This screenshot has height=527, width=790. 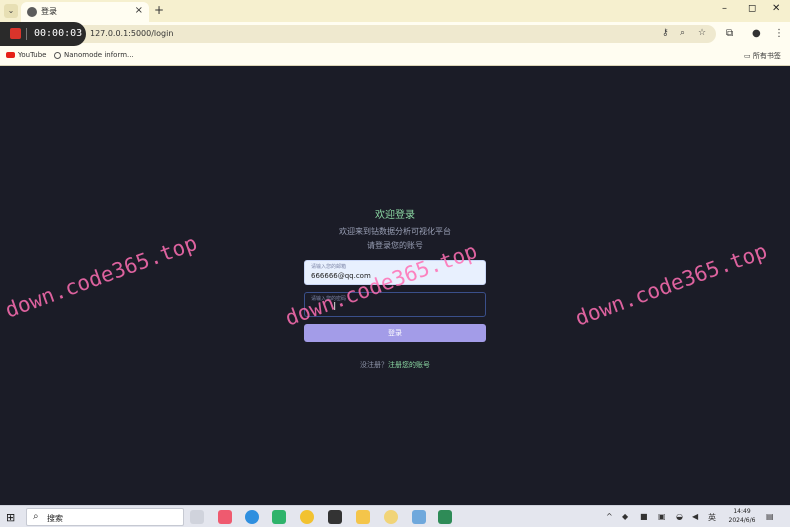 What do you see at coordinates (36, 516) in the screenshot?
I see `search-icon: ⌕` at bounding box center [36, 516].